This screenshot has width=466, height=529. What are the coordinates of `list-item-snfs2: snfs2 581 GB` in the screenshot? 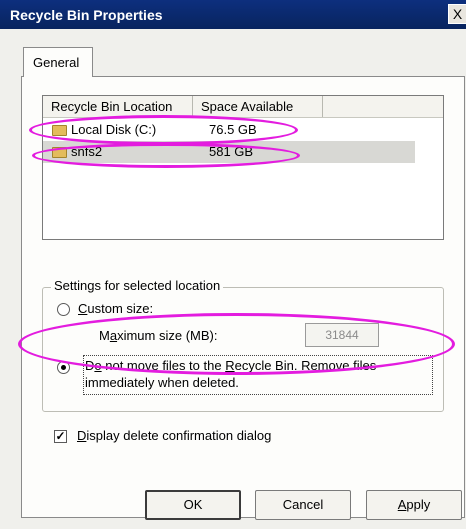 It's located at (229, 152).